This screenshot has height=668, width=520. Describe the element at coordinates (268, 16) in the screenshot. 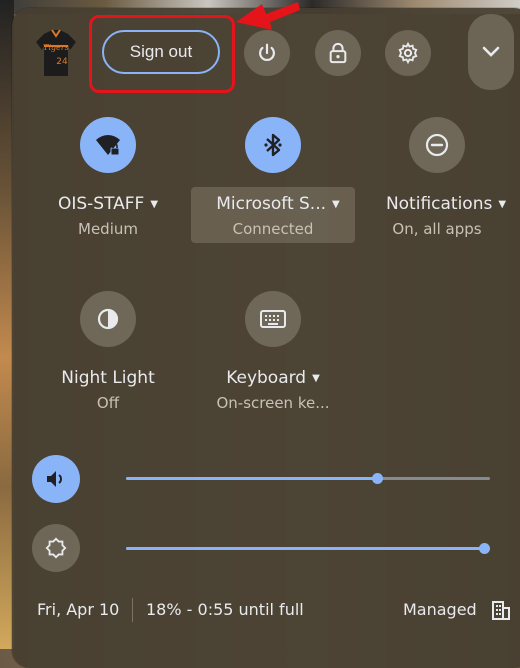

I see `red-arrow-icon` at that location.